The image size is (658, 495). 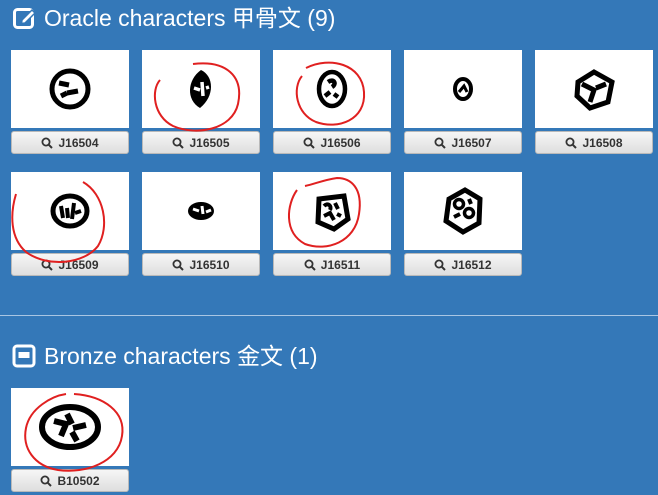 I want to click on glyph-card: J16508, so click(x=594, y=102).